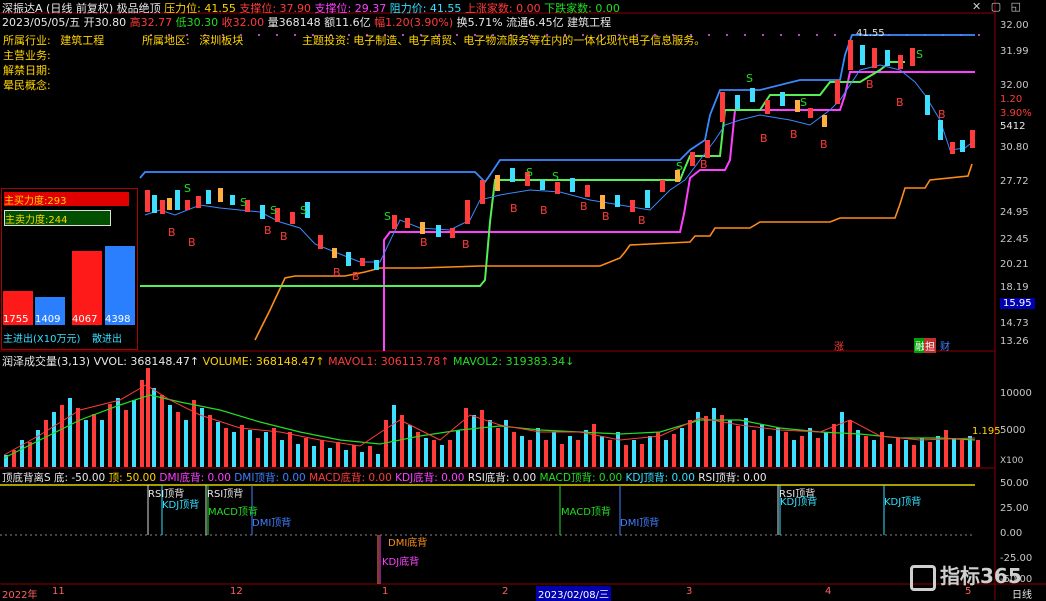 The height and width of the screenshot is (601, 1046). Describe the element at coordinates (479, 22) in the screenshot. I see `quote-turnover: 换5.71%` at that location.